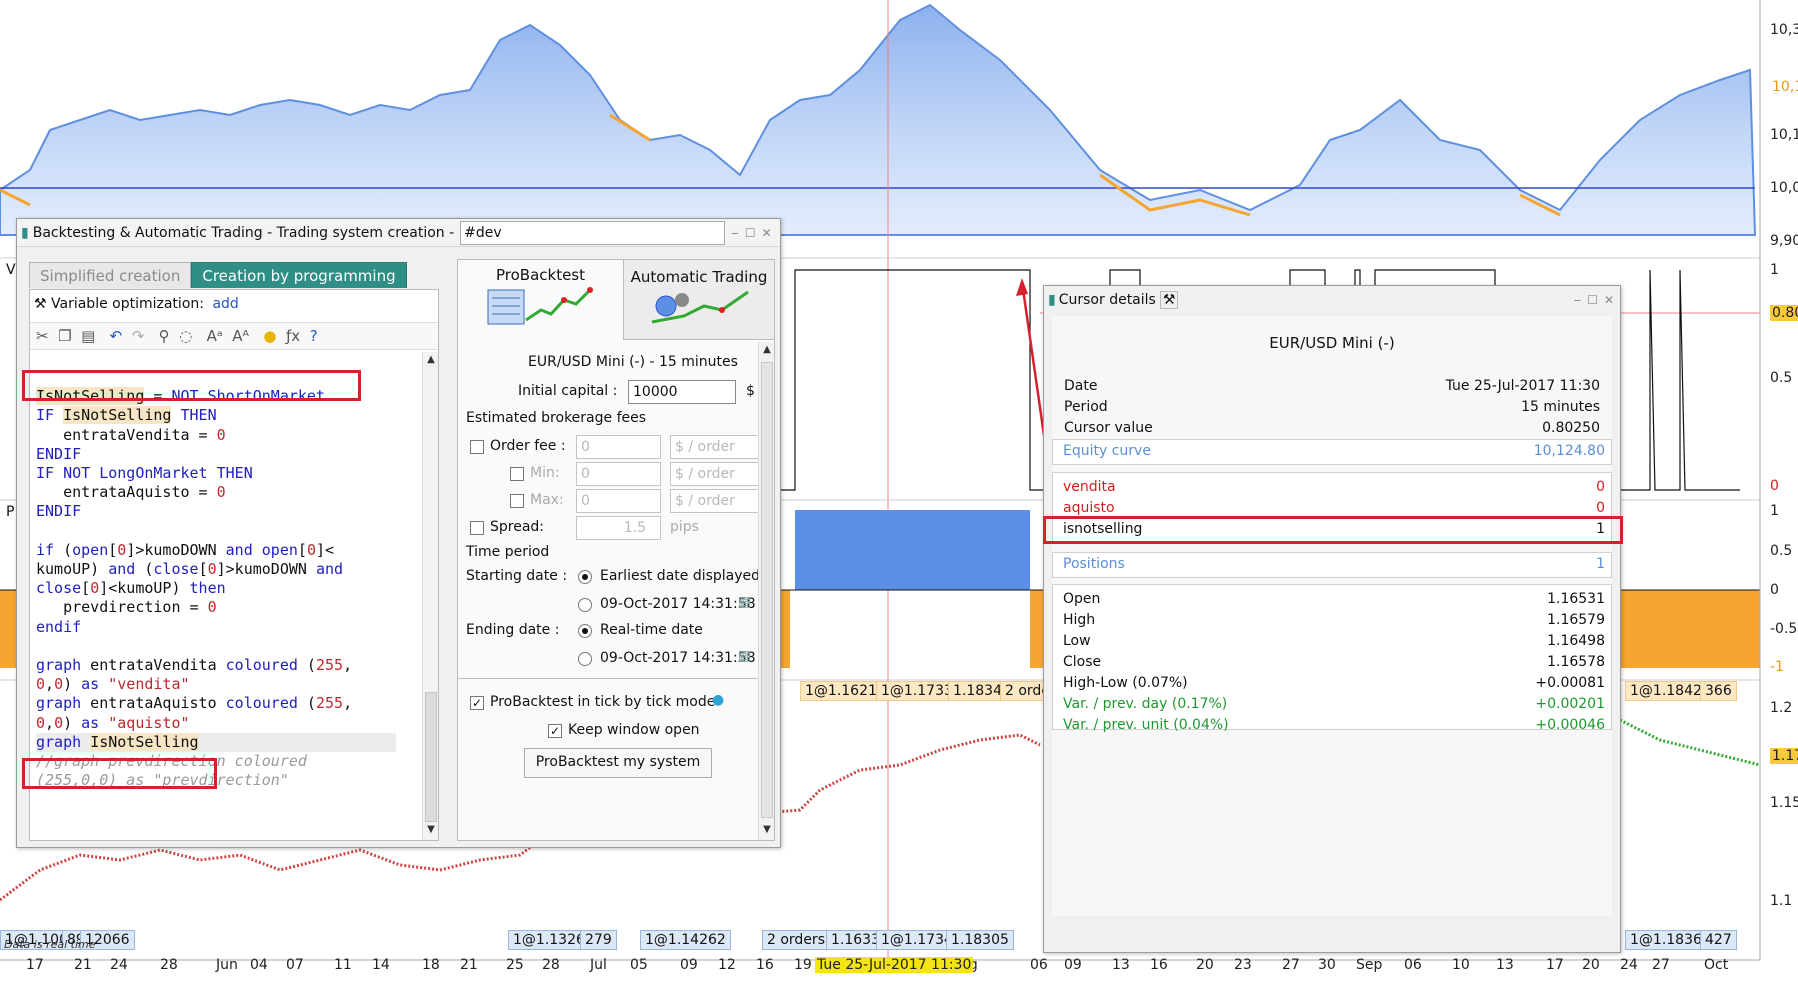  I want to click on order-badge: 366, so click(1718, 691).